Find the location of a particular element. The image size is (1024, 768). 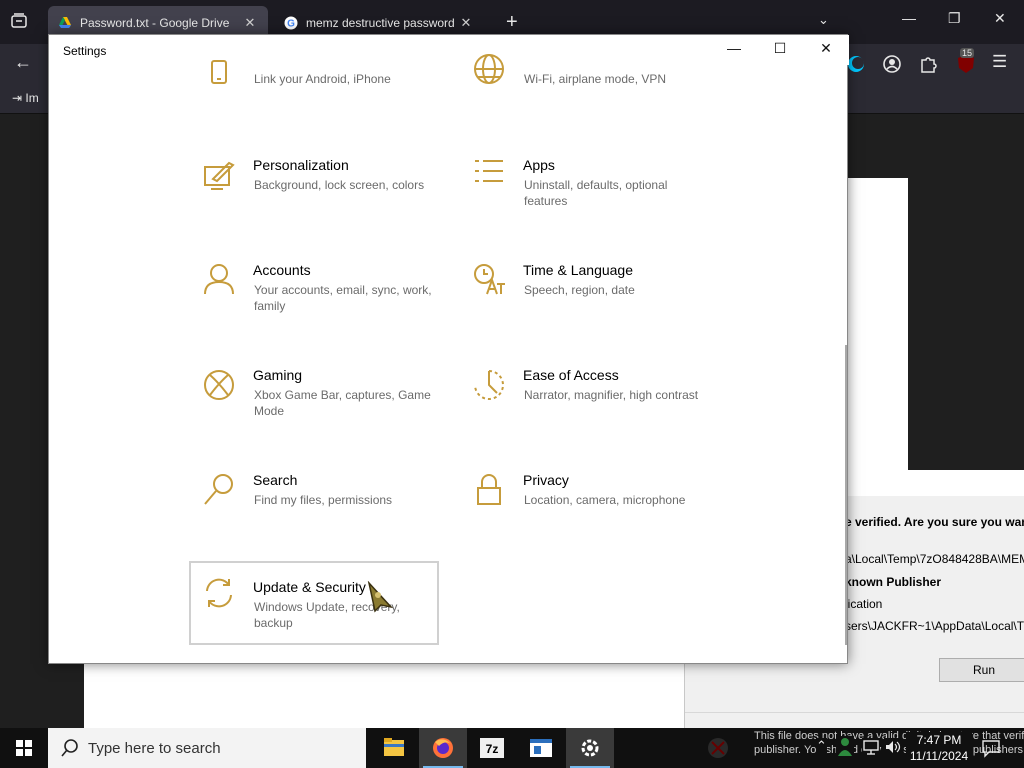

start-button is located at coordinates (24, 748).